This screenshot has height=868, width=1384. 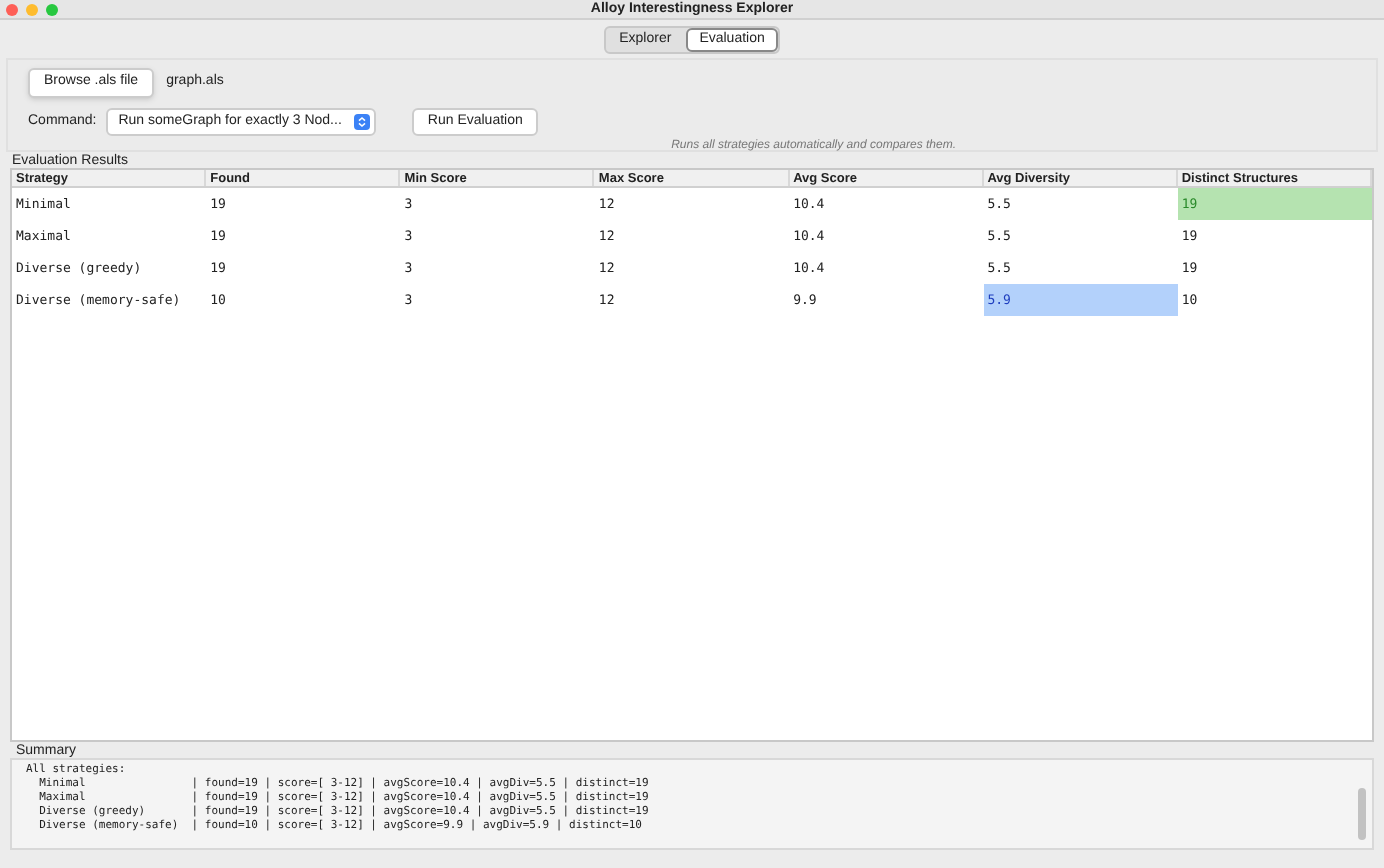 I want to click on close-icon, so click(x=12, y=9).